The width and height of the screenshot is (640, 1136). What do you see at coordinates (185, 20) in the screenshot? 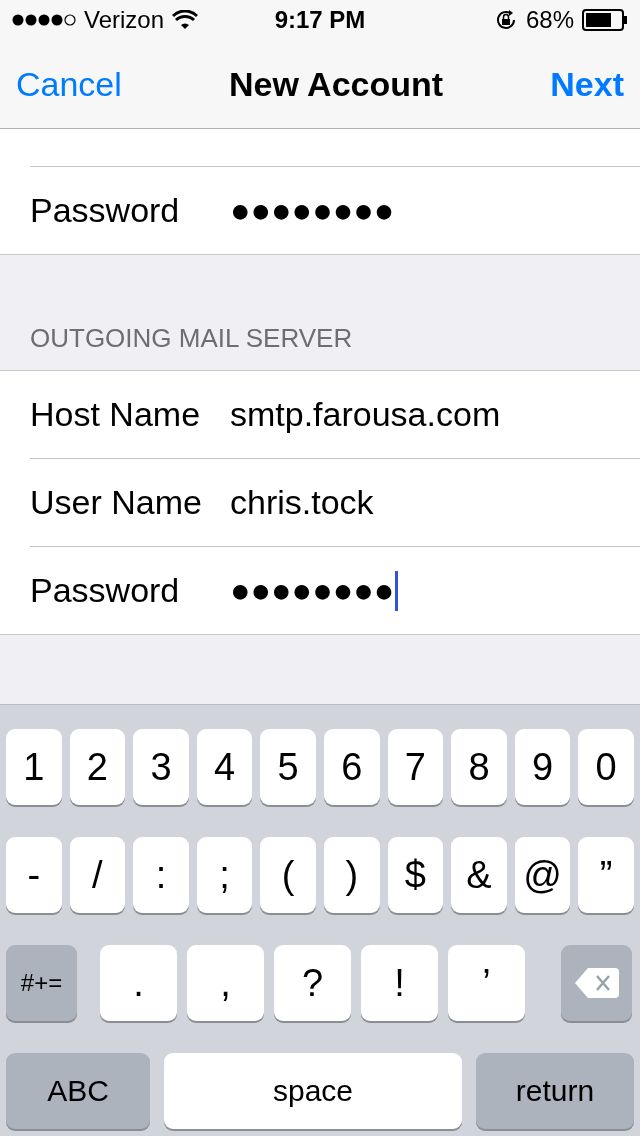
I see `wifi-icon` at bounding box center [185, 20].